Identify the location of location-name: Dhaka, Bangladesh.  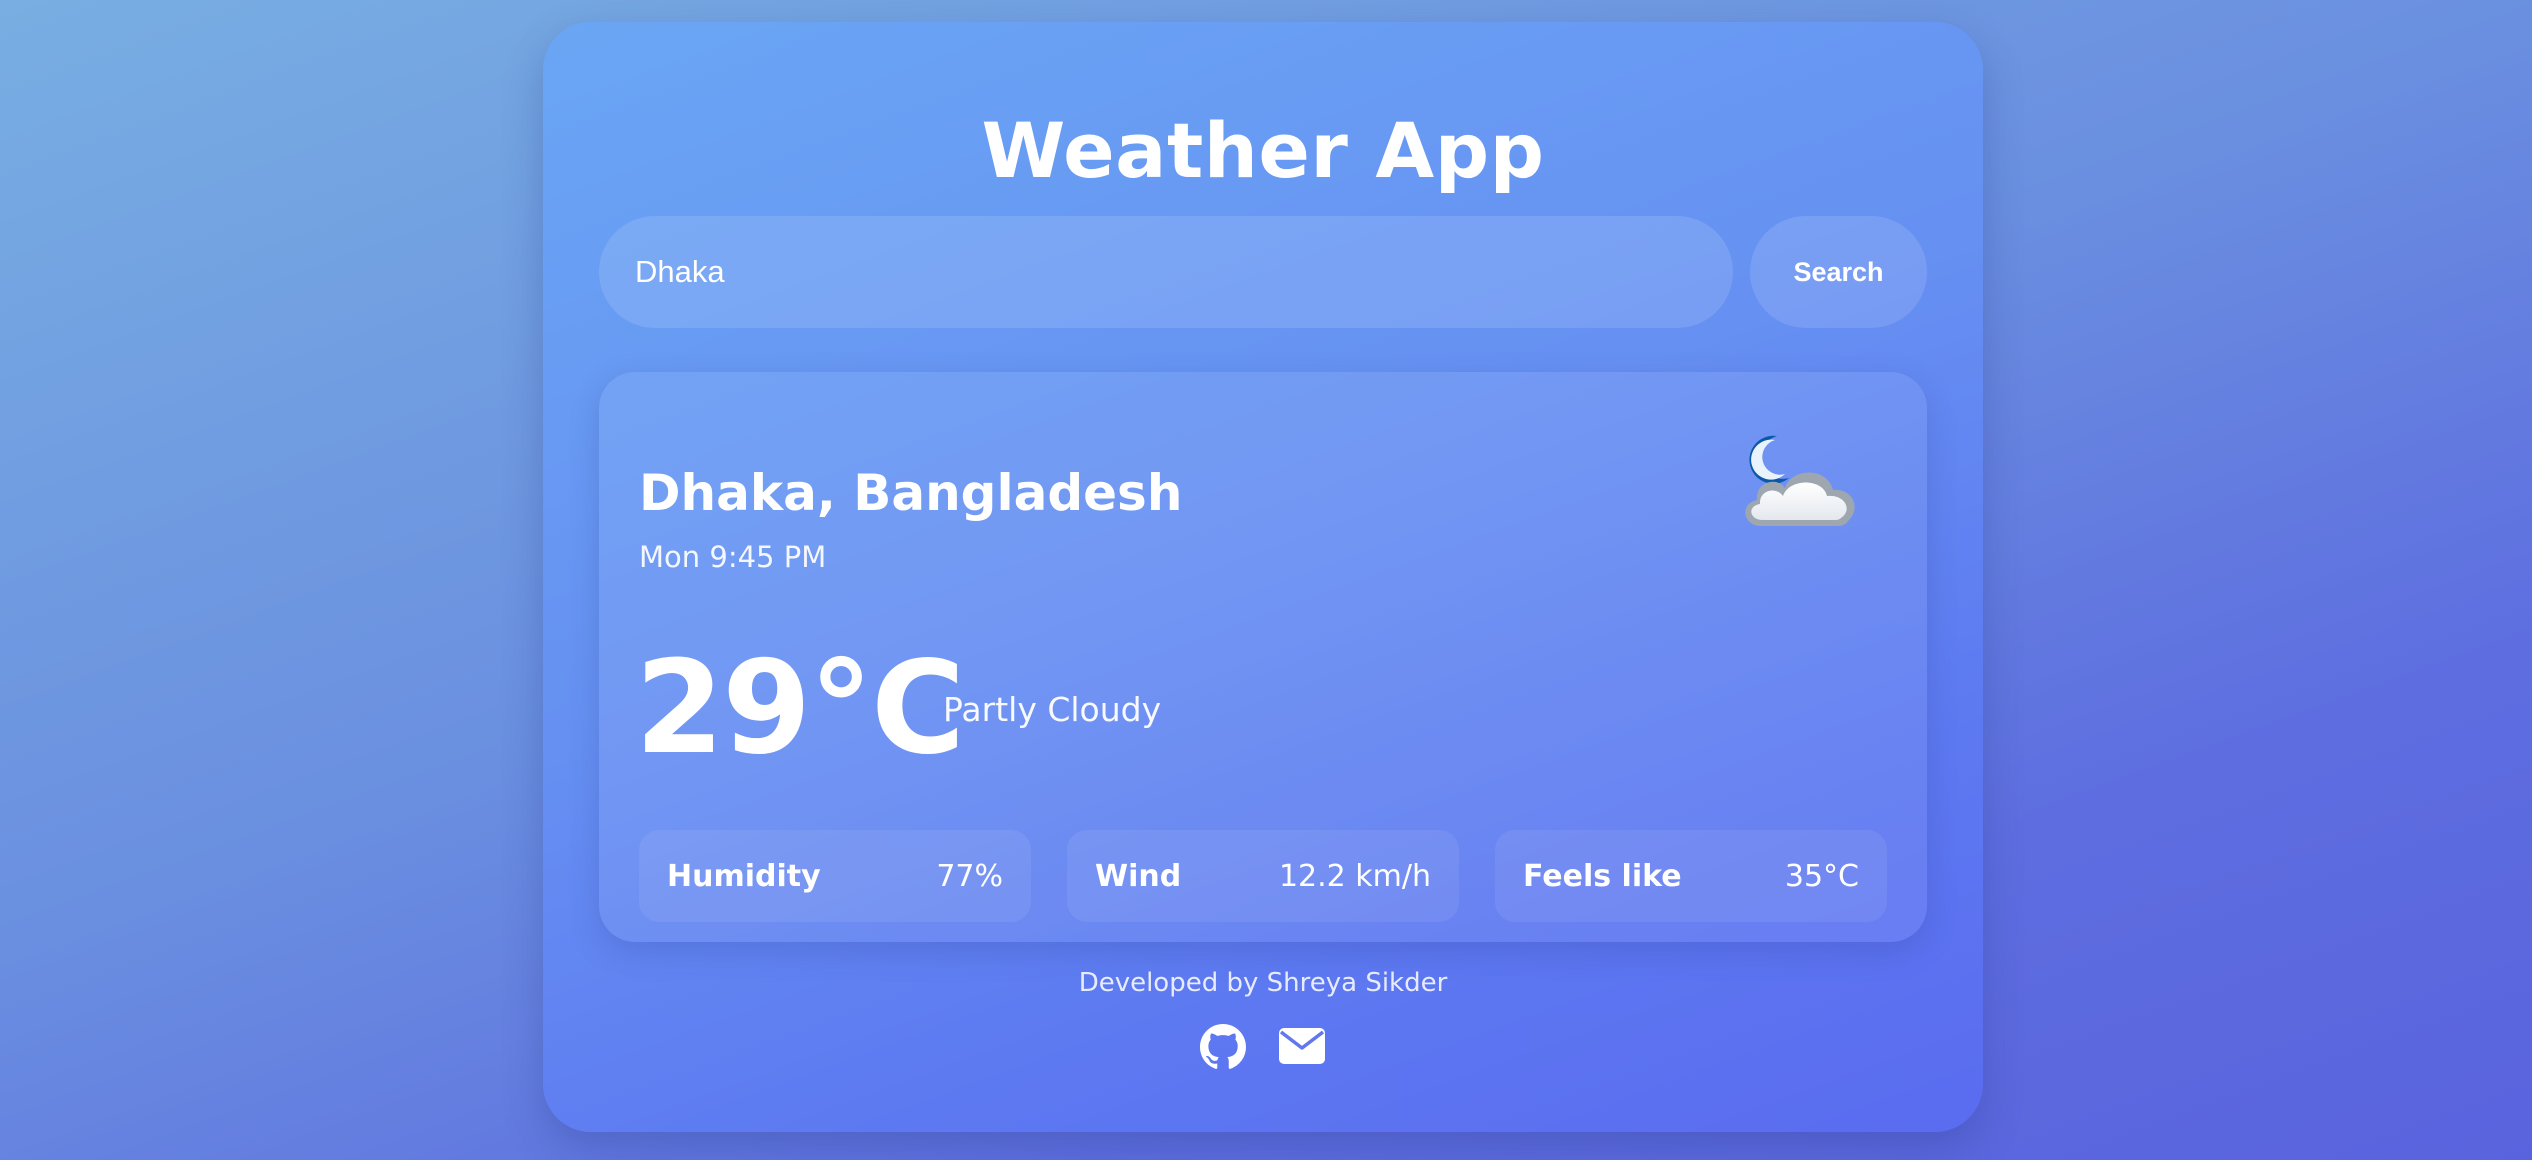
(911, 493).